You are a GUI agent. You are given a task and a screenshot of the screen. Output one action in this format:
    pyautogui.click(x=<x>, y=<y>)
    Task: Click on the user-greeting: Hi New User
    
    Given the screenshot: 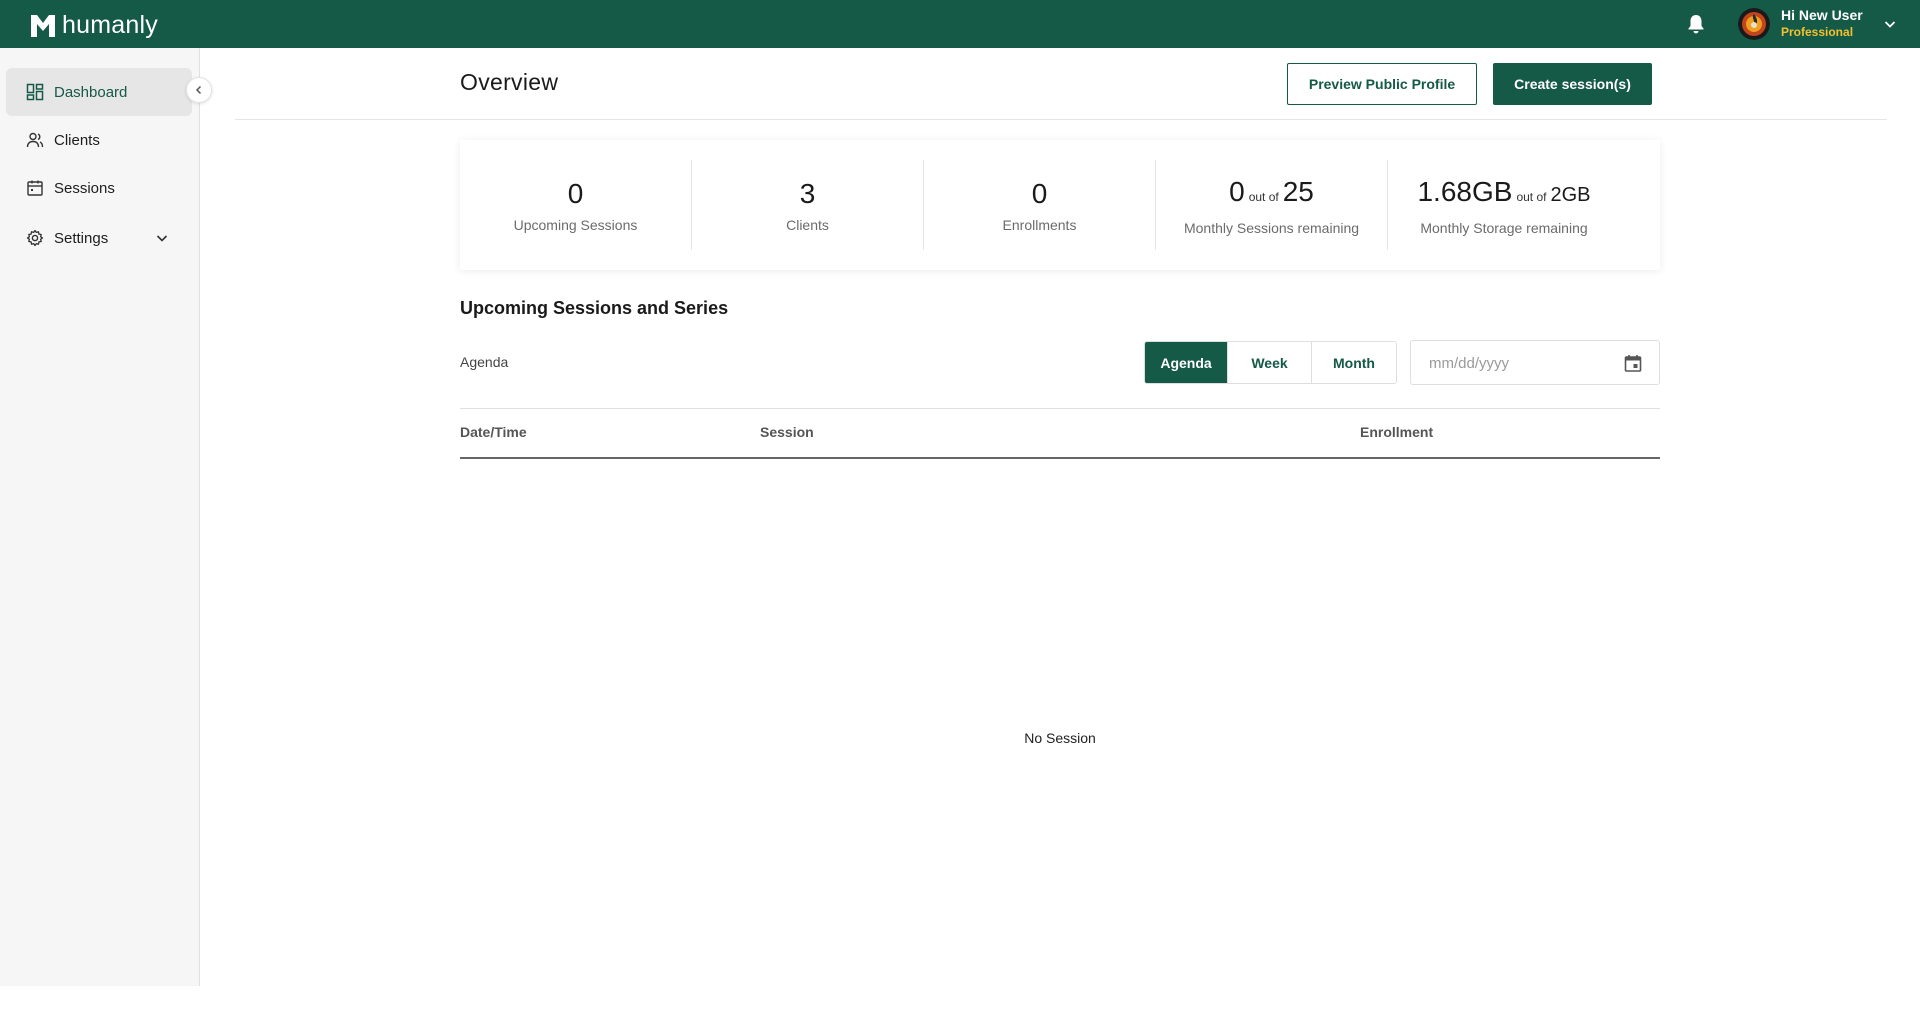 What is the action you would take?
    pyautogui.click(x=1822, y=15)
    